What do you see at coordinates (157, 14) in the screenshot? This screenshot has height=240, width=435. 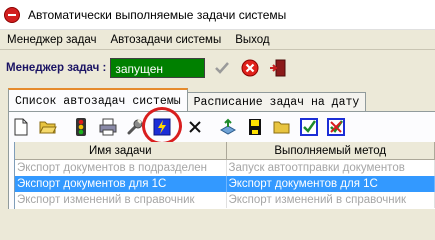 I see `window-title: Автоматически выполняемые задачи системы` at bounding box center [157, 14].